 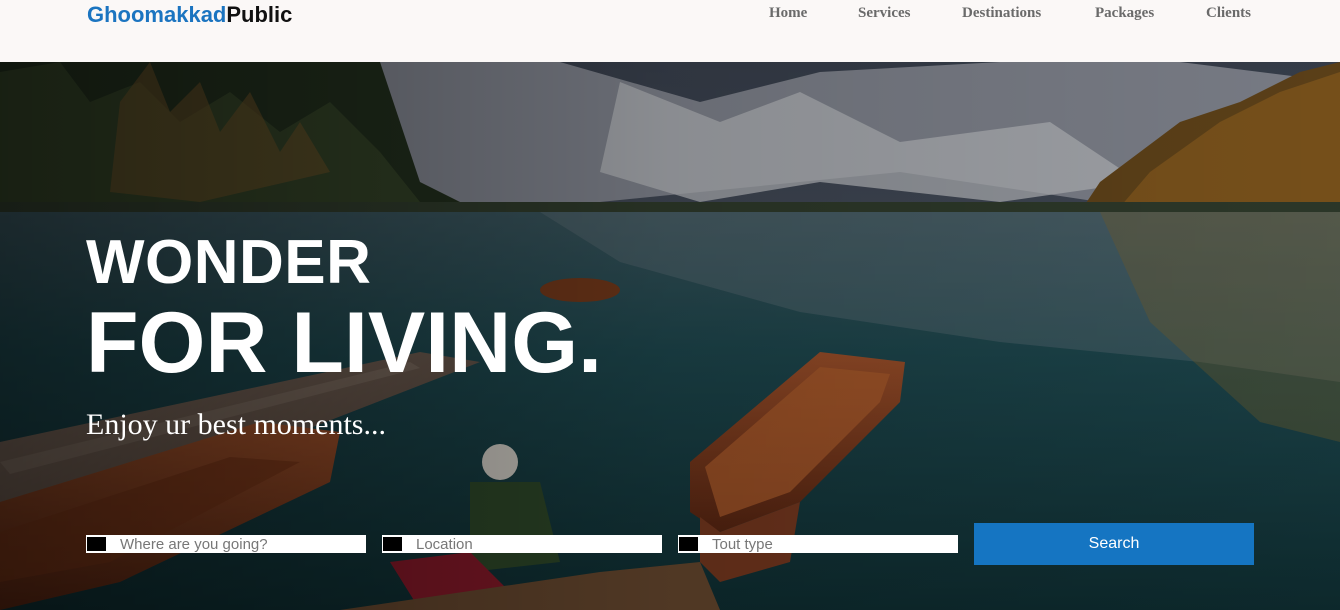 What do you see at coordinates (788, 13) in the screenshot?
I see `nav-link-home: Home` at bounding box center [788, 13].